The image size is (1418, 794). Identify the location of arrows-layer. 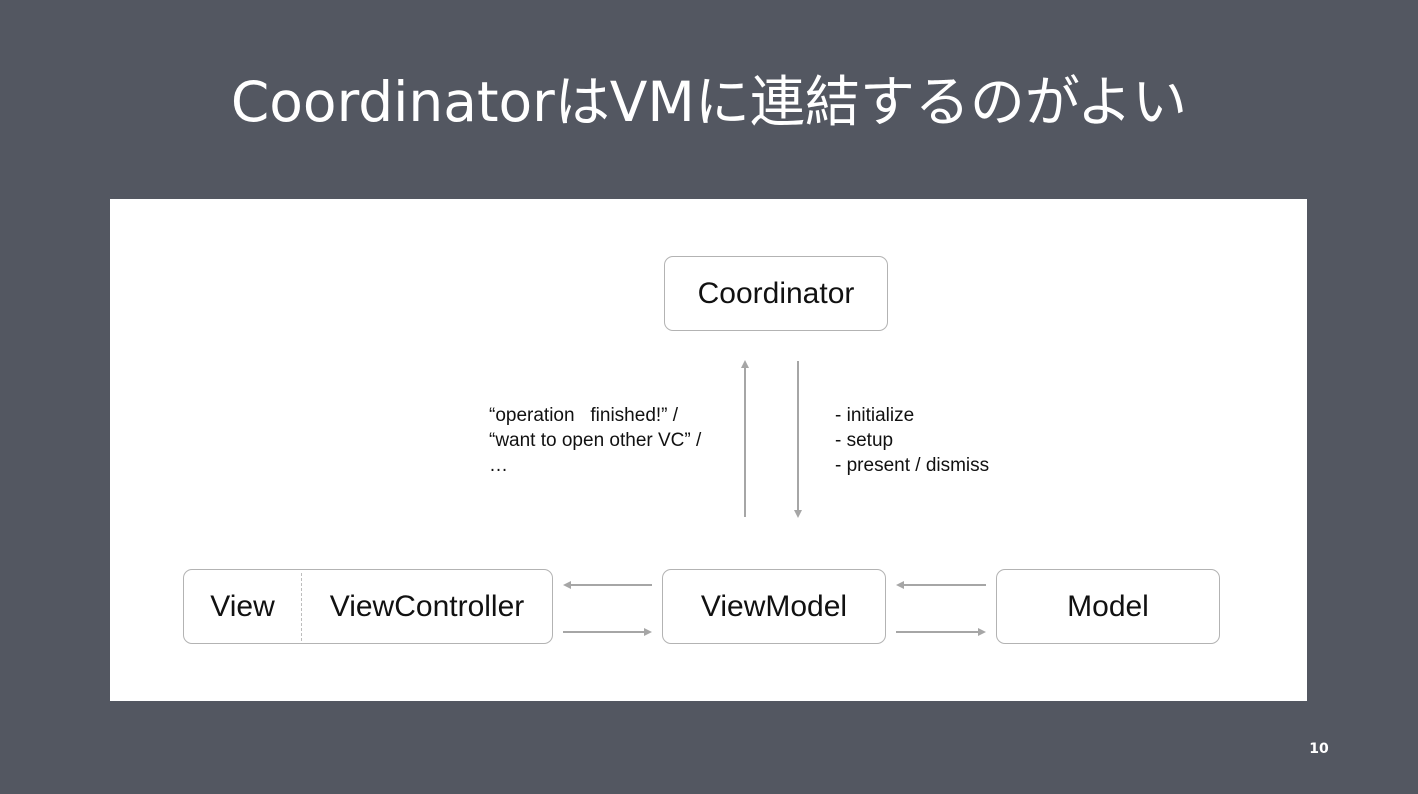
(774, 498).